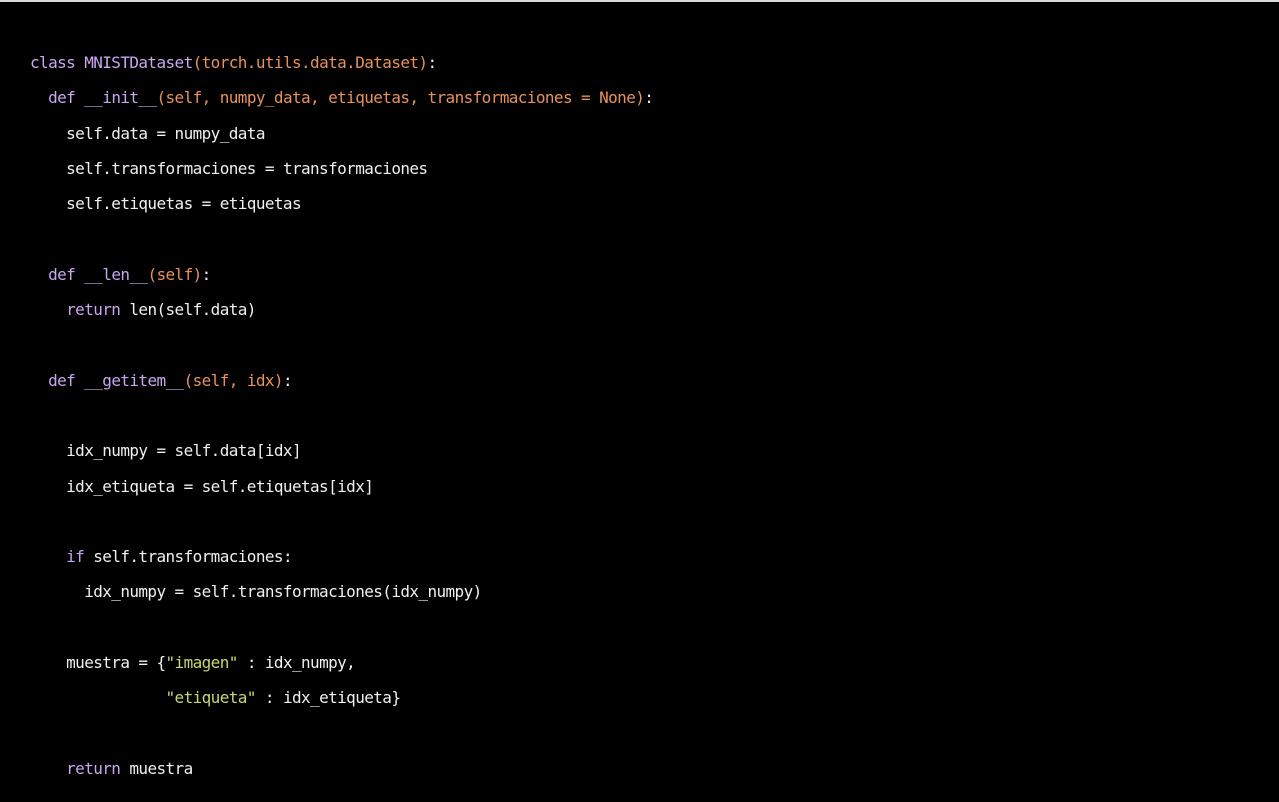 The width and height of the screenshot is (1279, 802). Describe the element at coordinates (57, 62) in the screenshot. I see `code-token: class` at that location.